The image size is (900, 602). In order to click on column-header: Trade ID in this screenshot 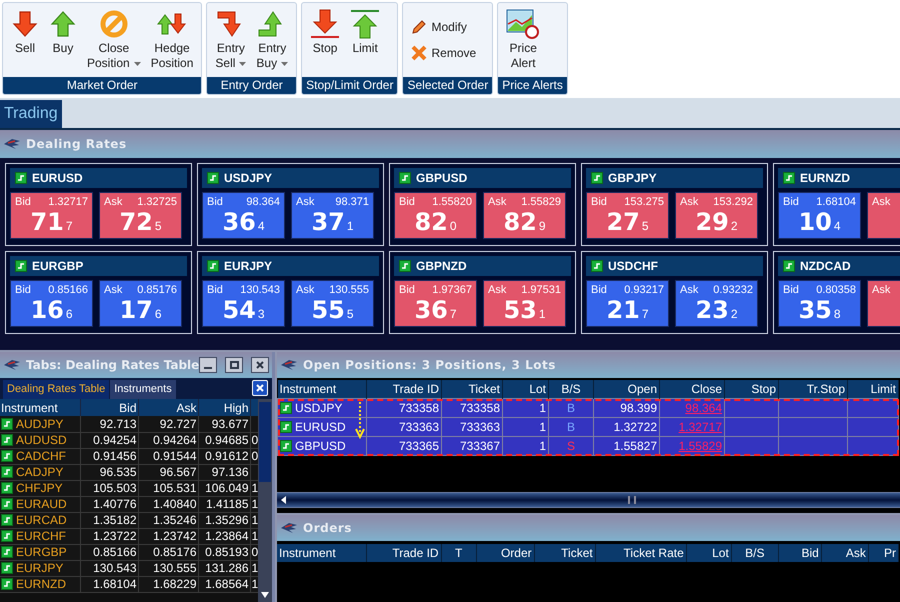, I will do `click(404, 553)`.